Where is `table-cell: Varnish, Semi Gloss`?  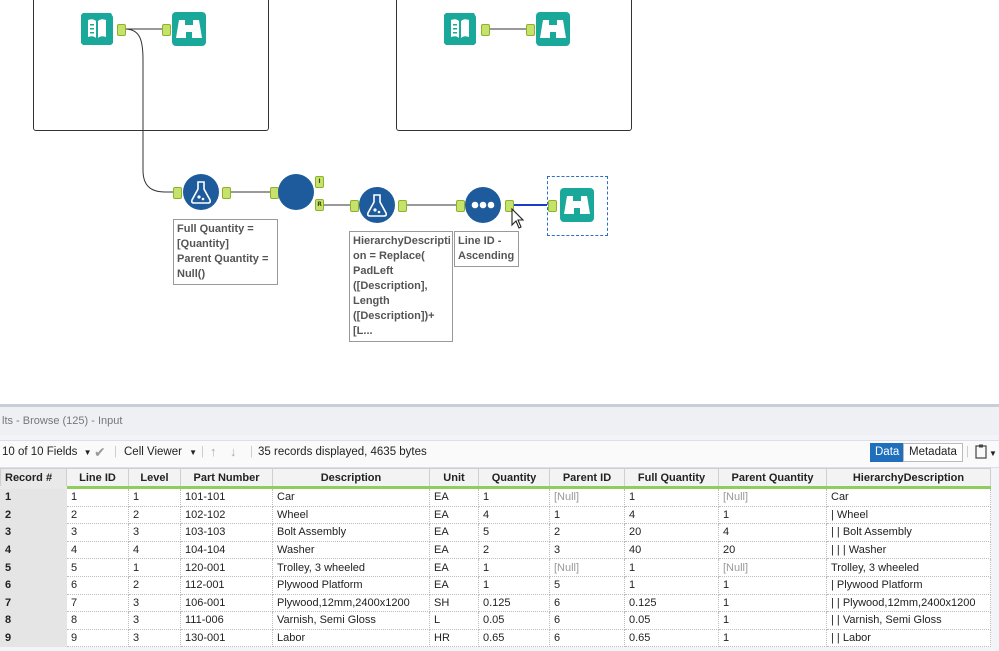
table-cell: Varnish, Semi Gloss is located at coordinates (351, 620).